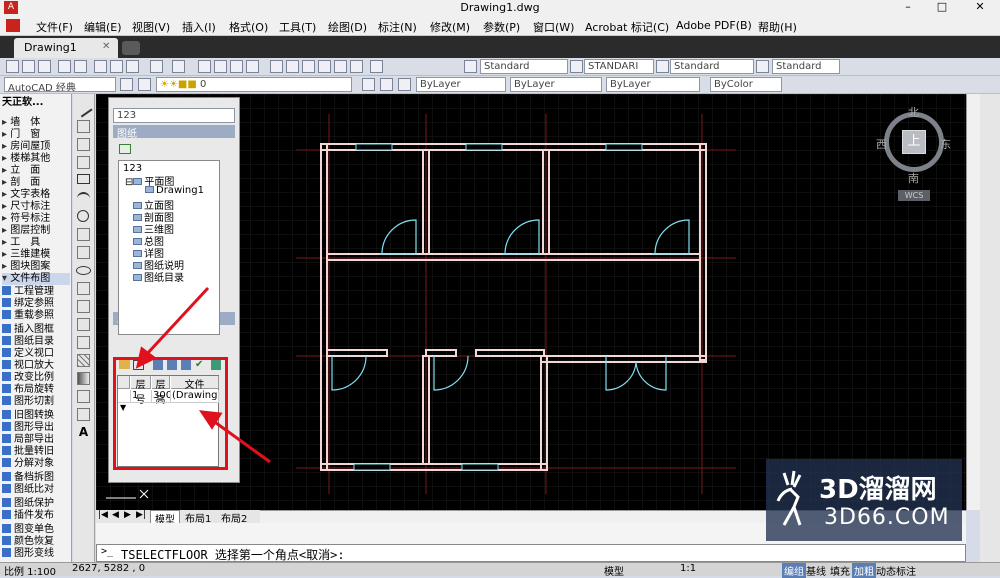 This screenshot has width=1000, height=578. I want to click on arrow-to-toolbar, so click(177, 321).